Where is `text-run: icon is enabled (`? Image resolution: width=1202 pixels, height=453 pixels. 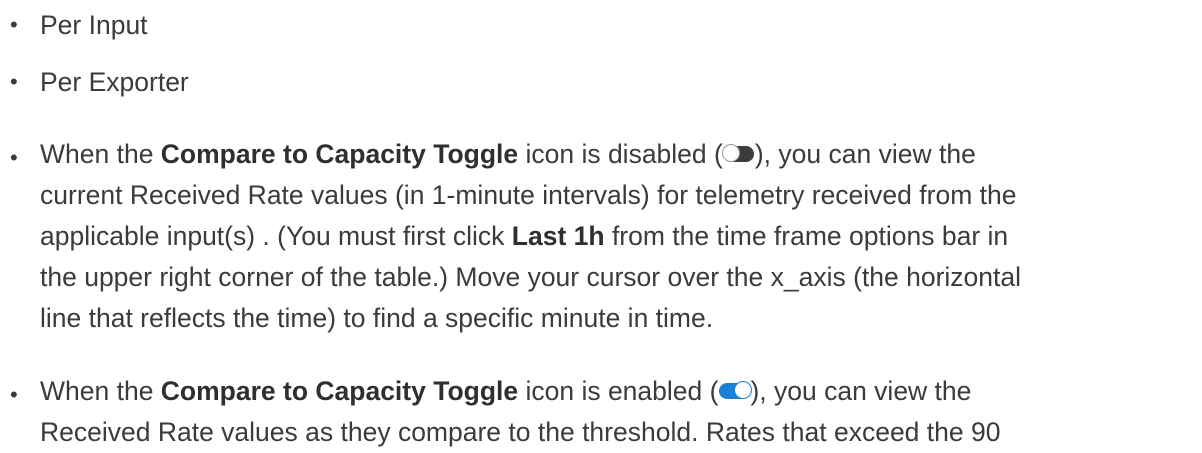
text-run: icon is enabled ( is located at coordinates (618, 391).